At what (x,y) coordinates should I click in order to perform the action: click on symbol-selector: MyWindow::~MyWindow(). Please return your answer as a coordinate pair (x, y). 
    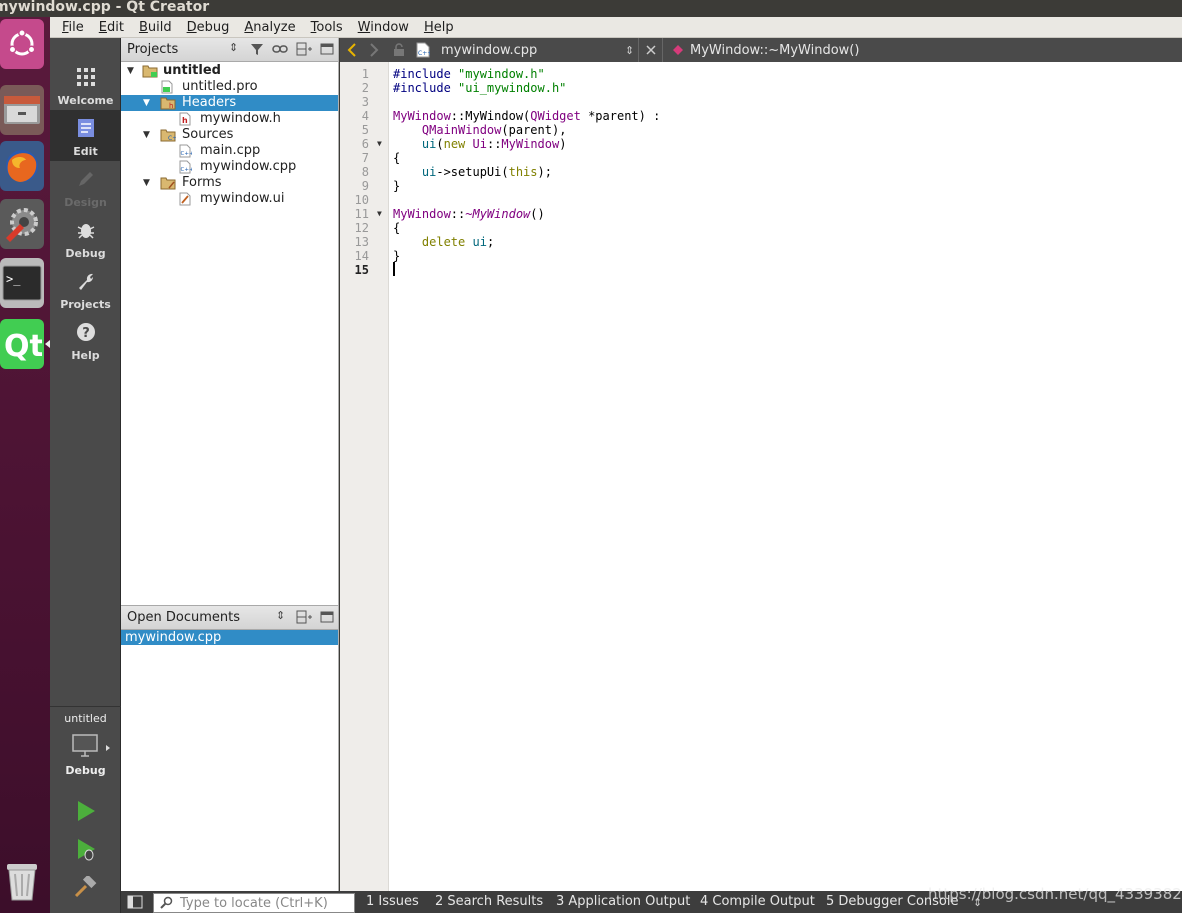
    Looking at the image, I should click on (774, 50).